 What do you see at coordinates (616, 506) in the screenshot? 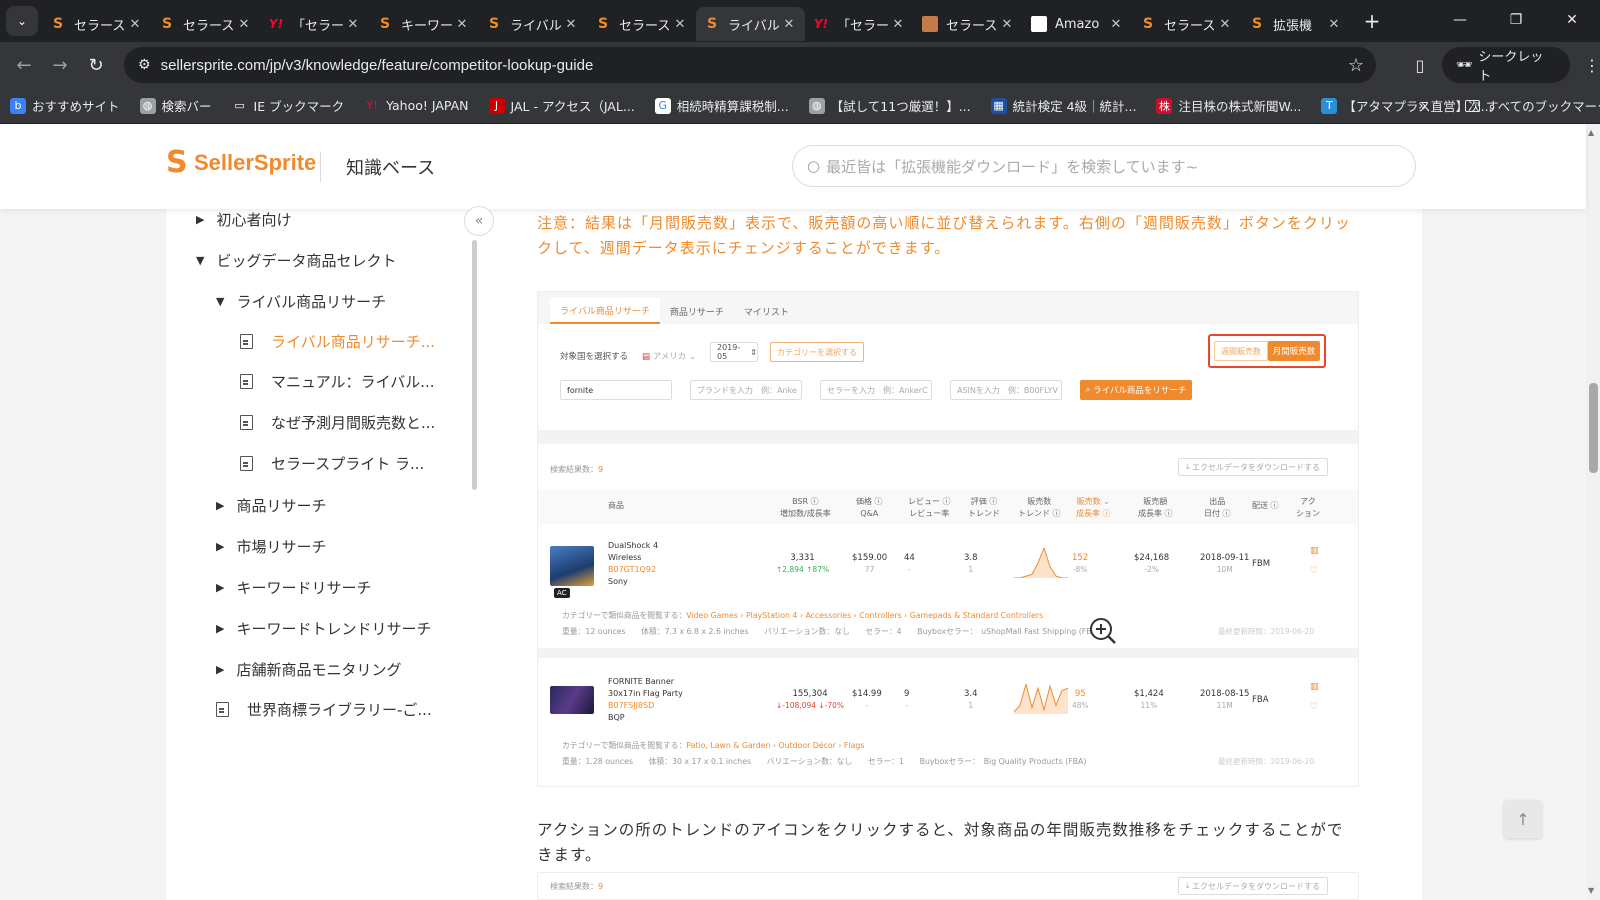
I see `column-header: 商品` at bounding box center [616, 506].